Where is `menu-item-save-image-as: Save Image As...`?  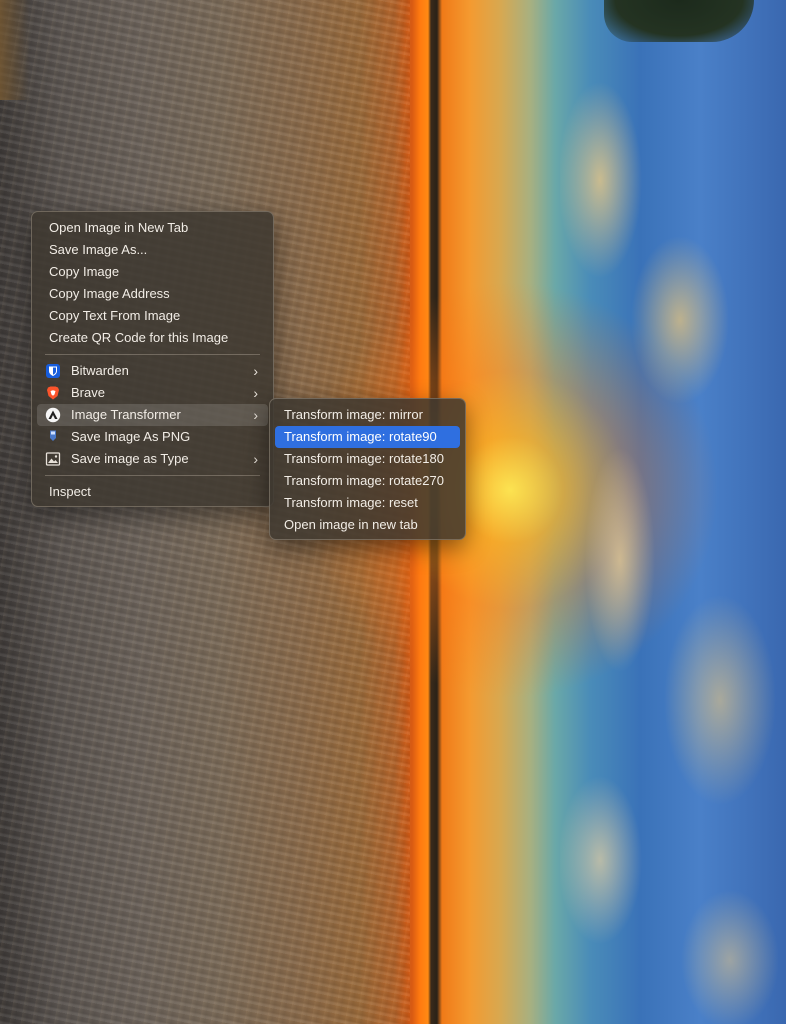
menu-item-save-image-as: Save Image As... is located at coordinates (152, 250).